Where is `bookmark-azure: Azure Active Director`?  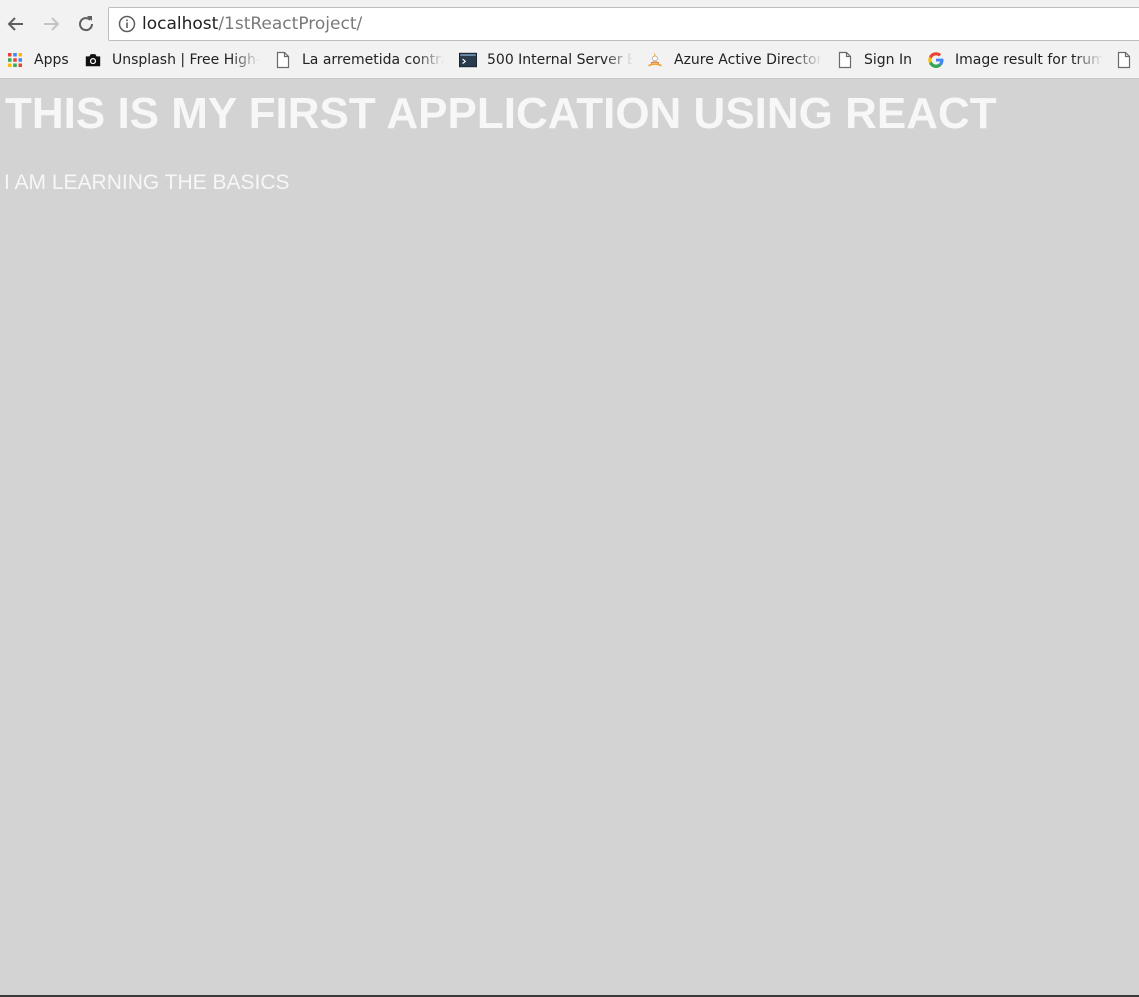
bookmark-azure: Azure Active Director is located at coordinates (734, 60).